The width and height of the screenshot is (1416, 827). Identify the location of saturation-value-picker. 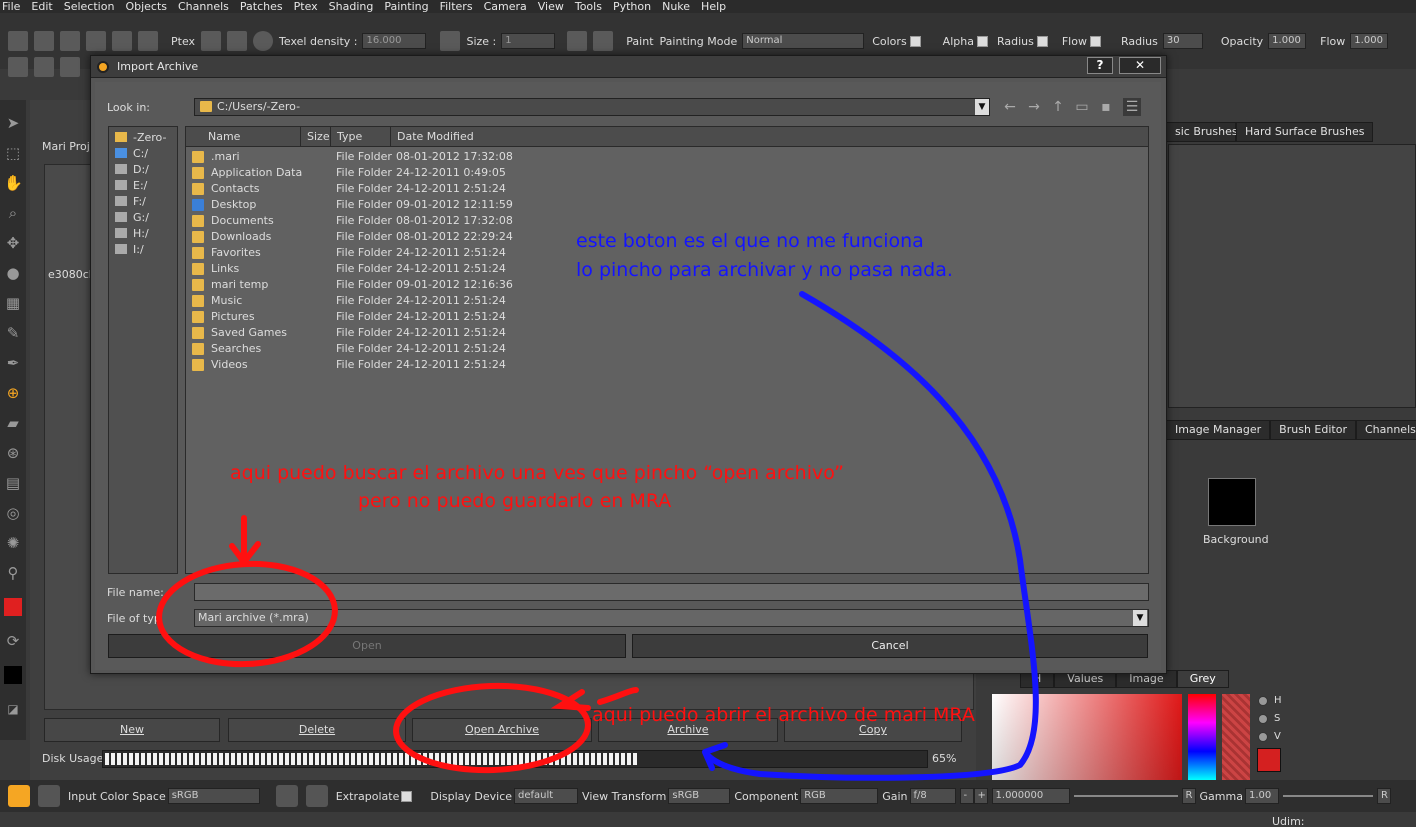
(1087, 737).